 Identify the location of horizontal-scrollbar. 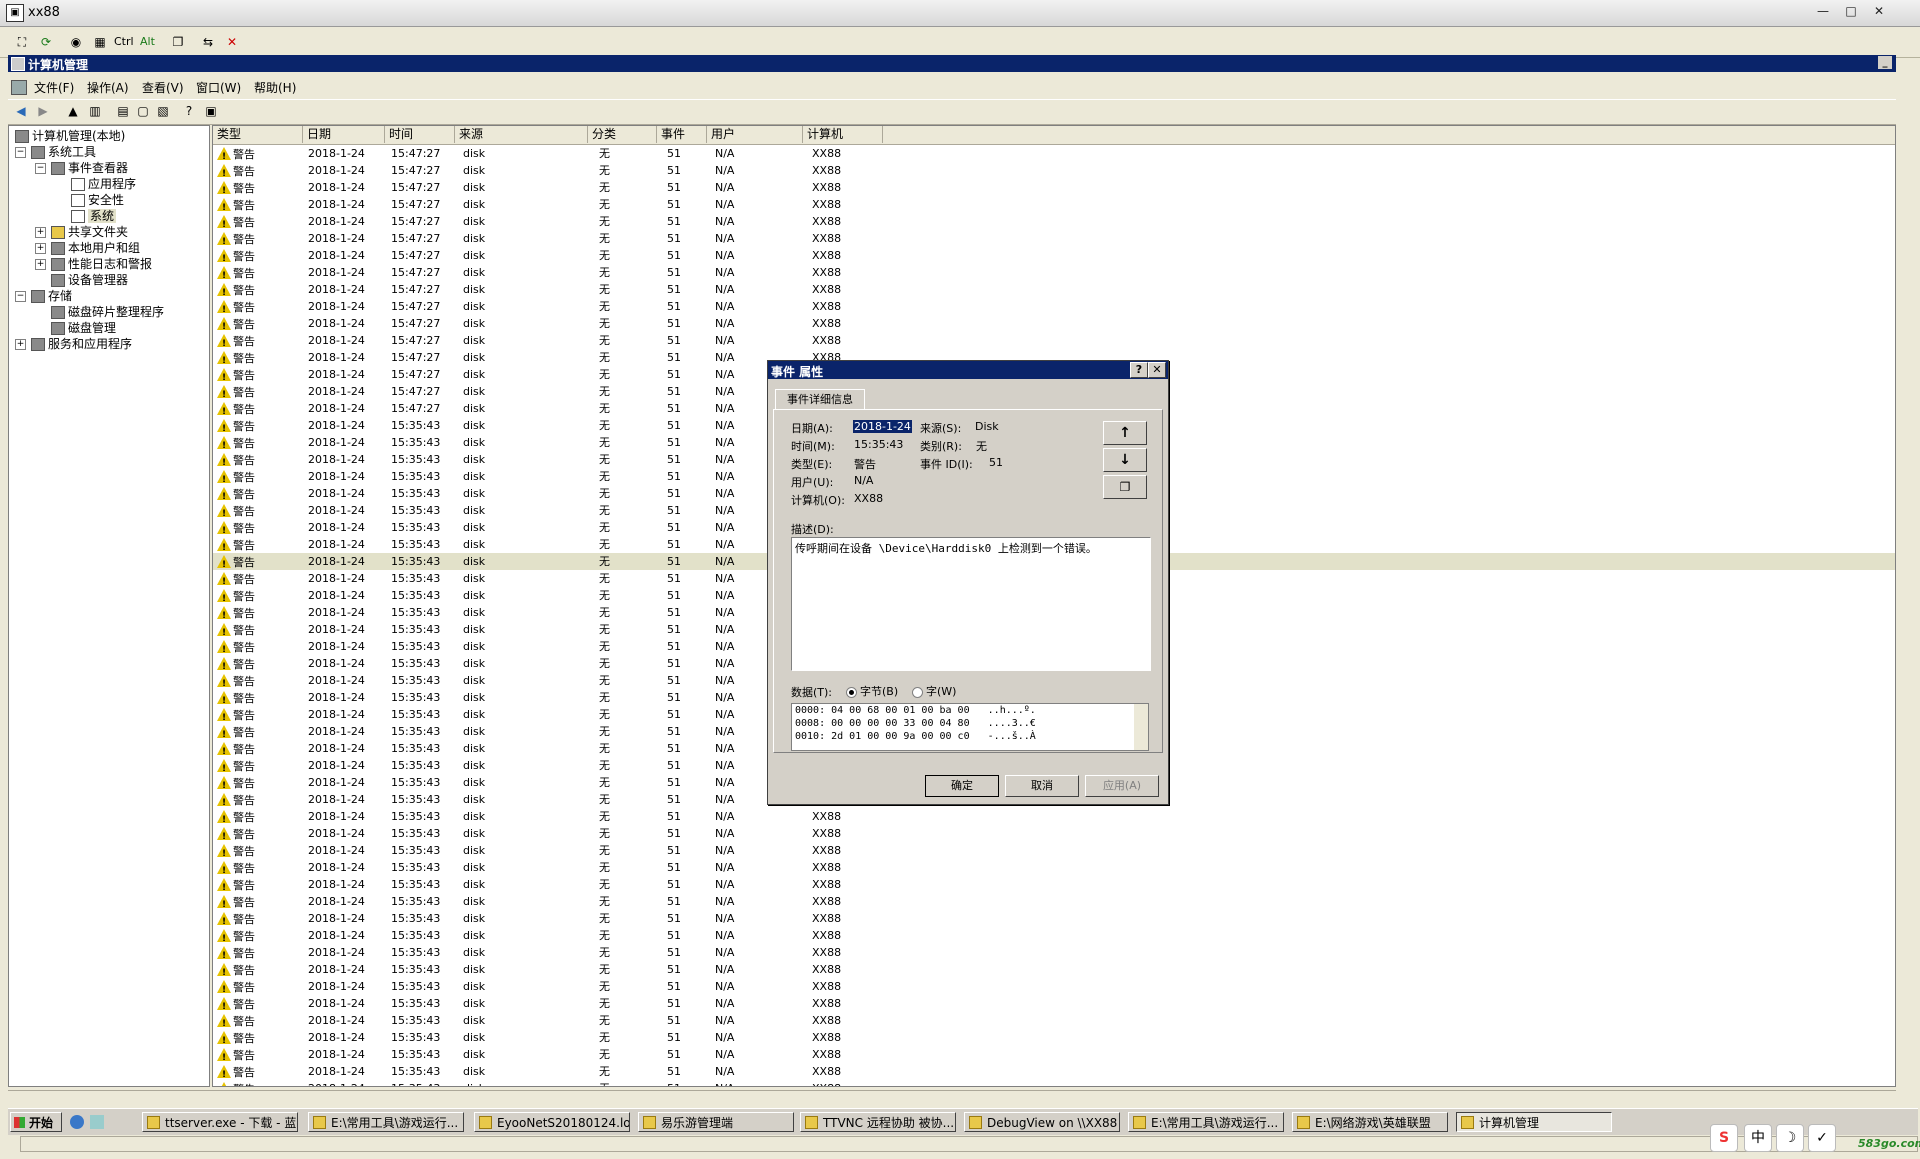
(969, 1144).